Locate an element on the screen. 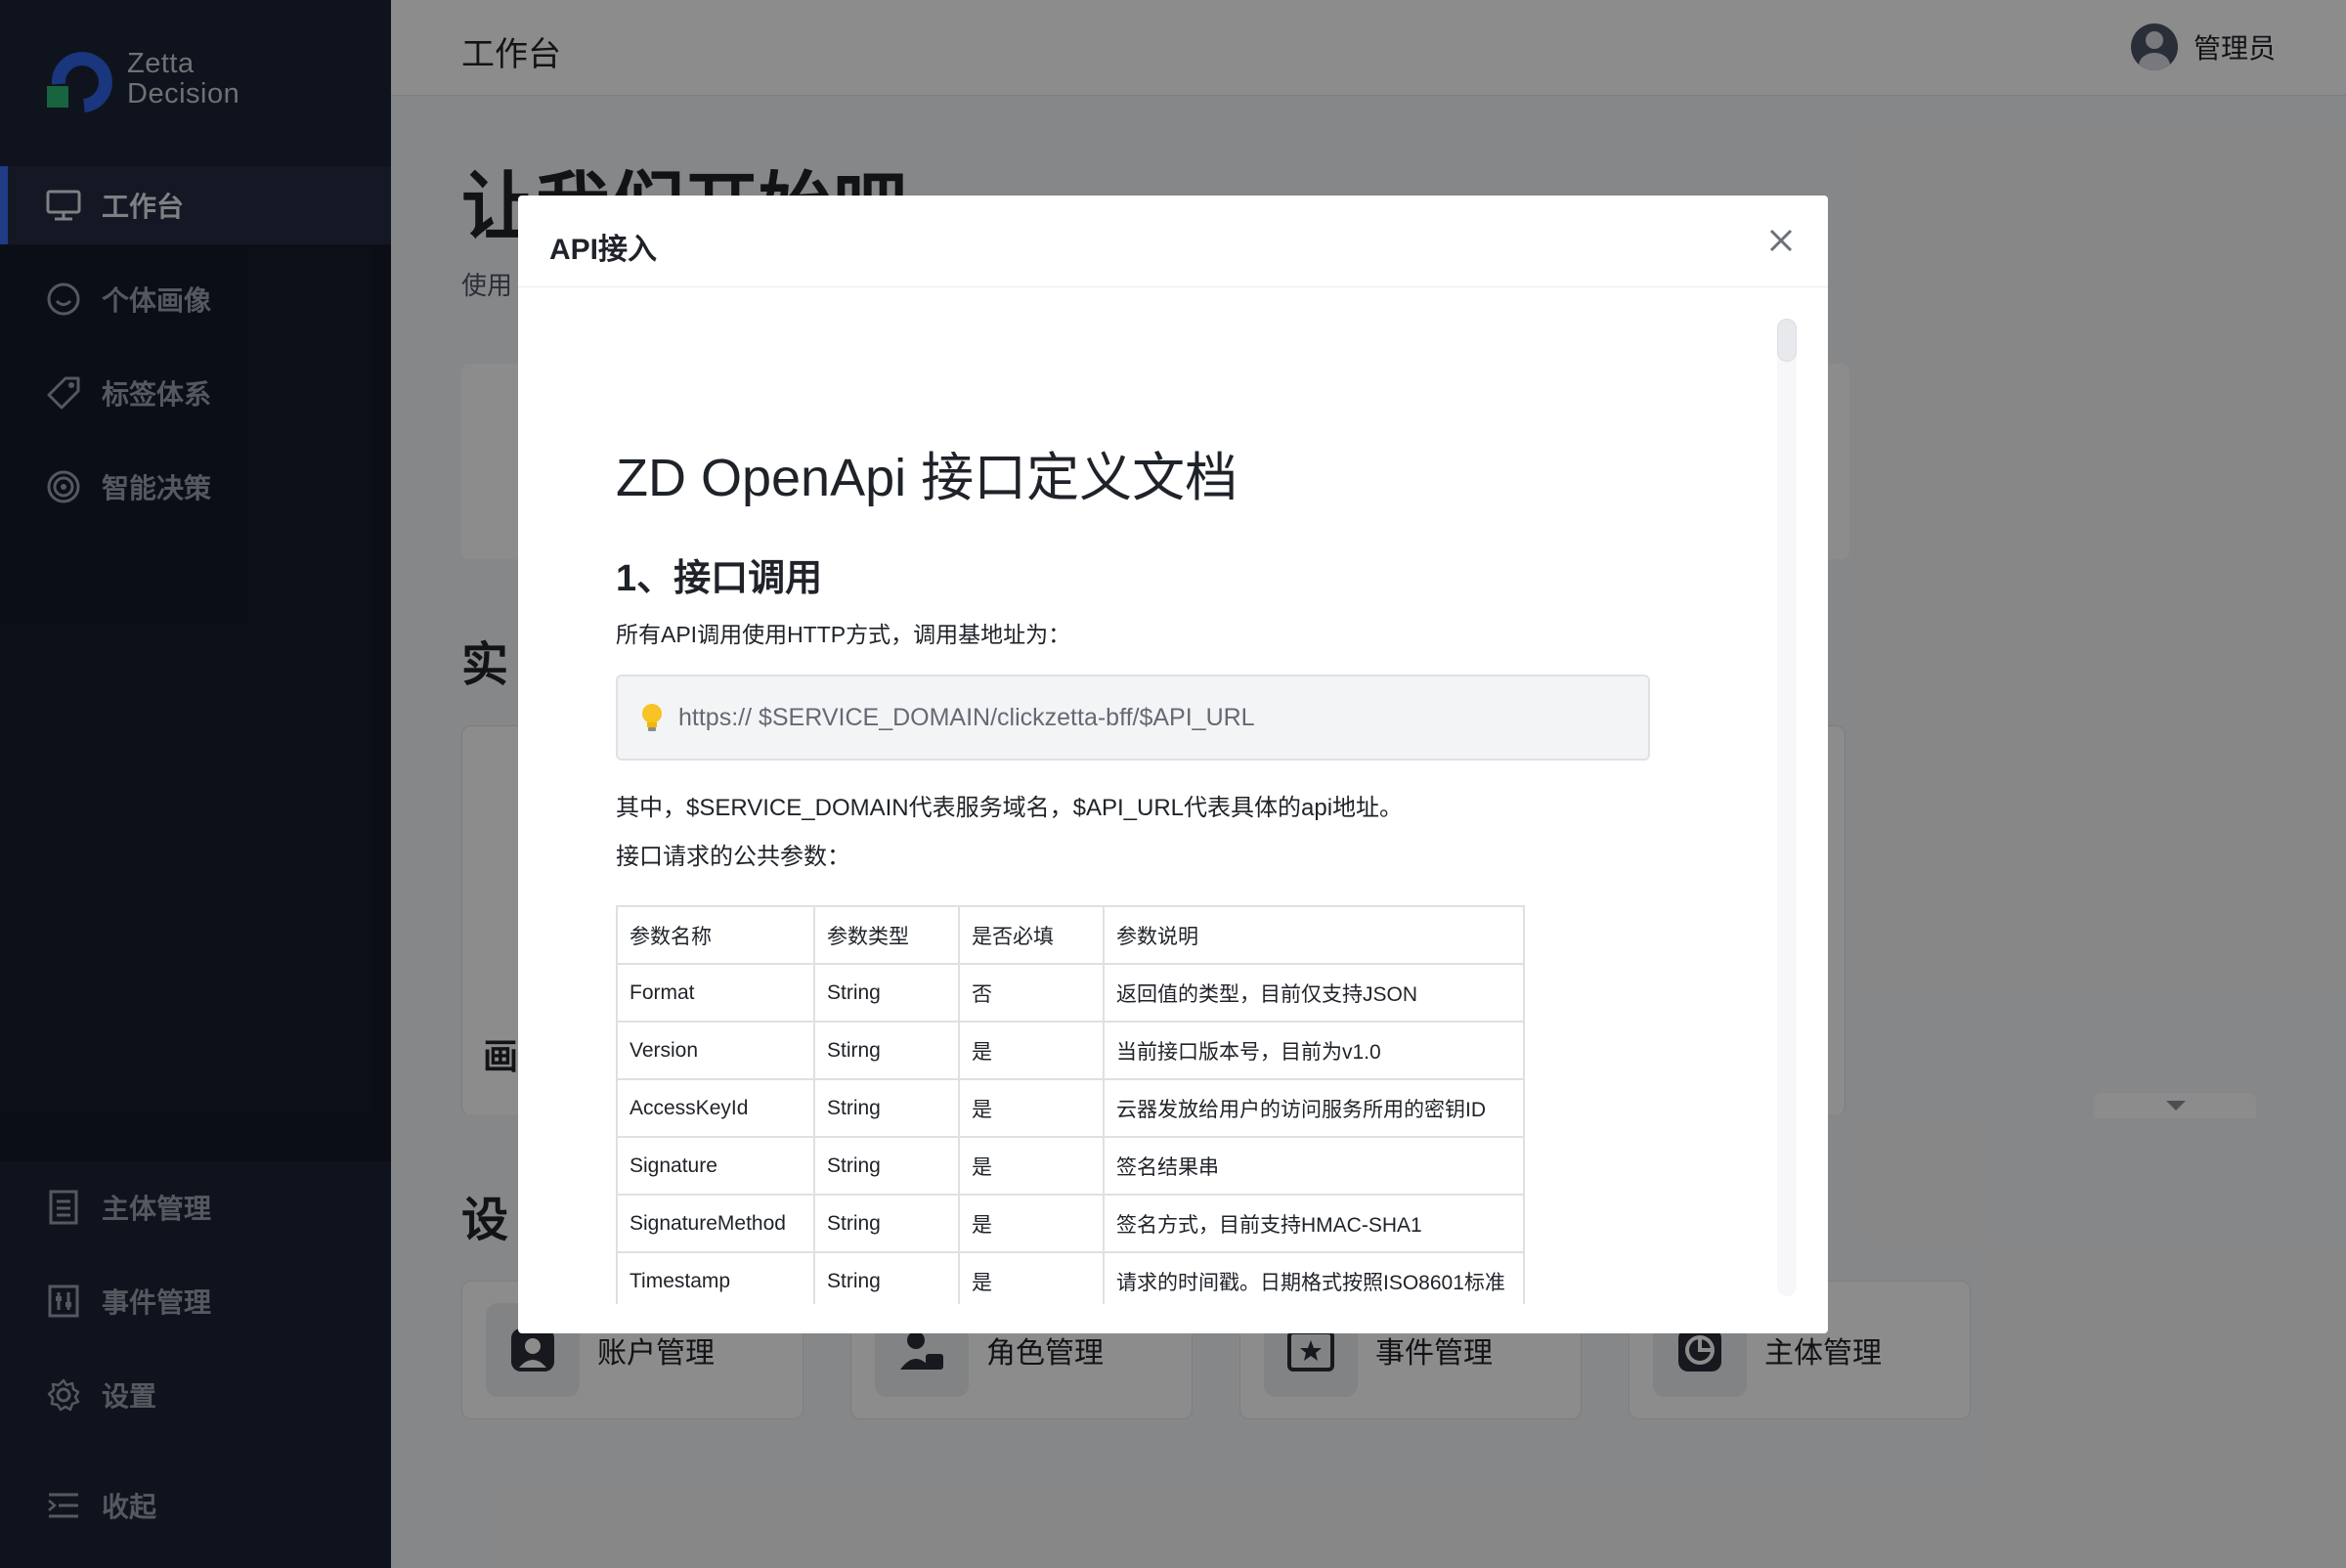 Image resolution: width=2346 pixels, height=1568 pixels. table-row: AccessKeyId String 是 云器发放给用户的访问服务所用的密钥ID is located at coordinates (1071, 1108).